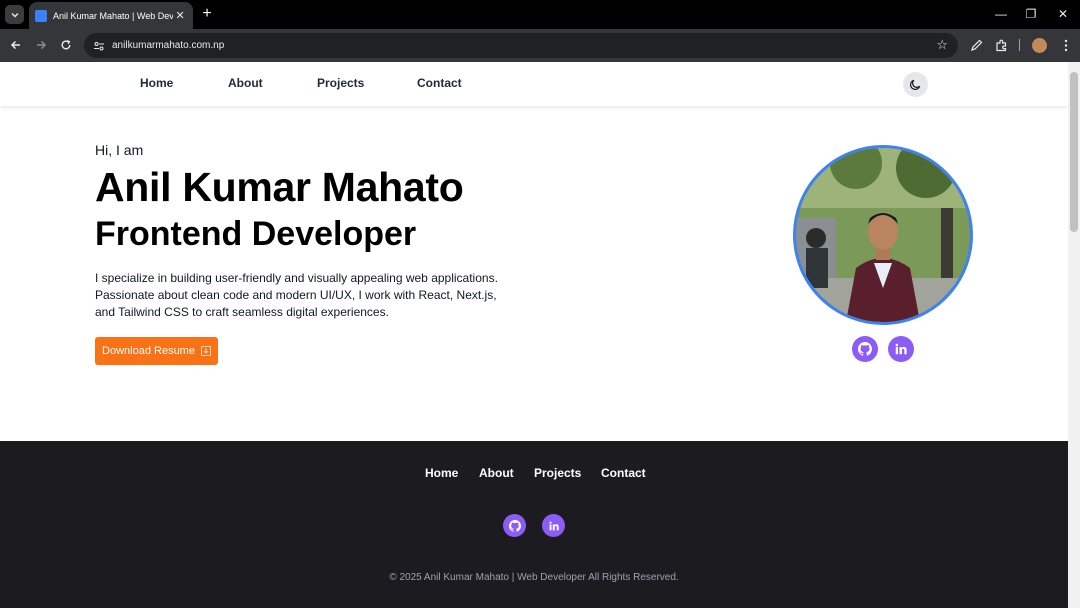  I want to click on restore-button: ❐, so click(1031, 14).